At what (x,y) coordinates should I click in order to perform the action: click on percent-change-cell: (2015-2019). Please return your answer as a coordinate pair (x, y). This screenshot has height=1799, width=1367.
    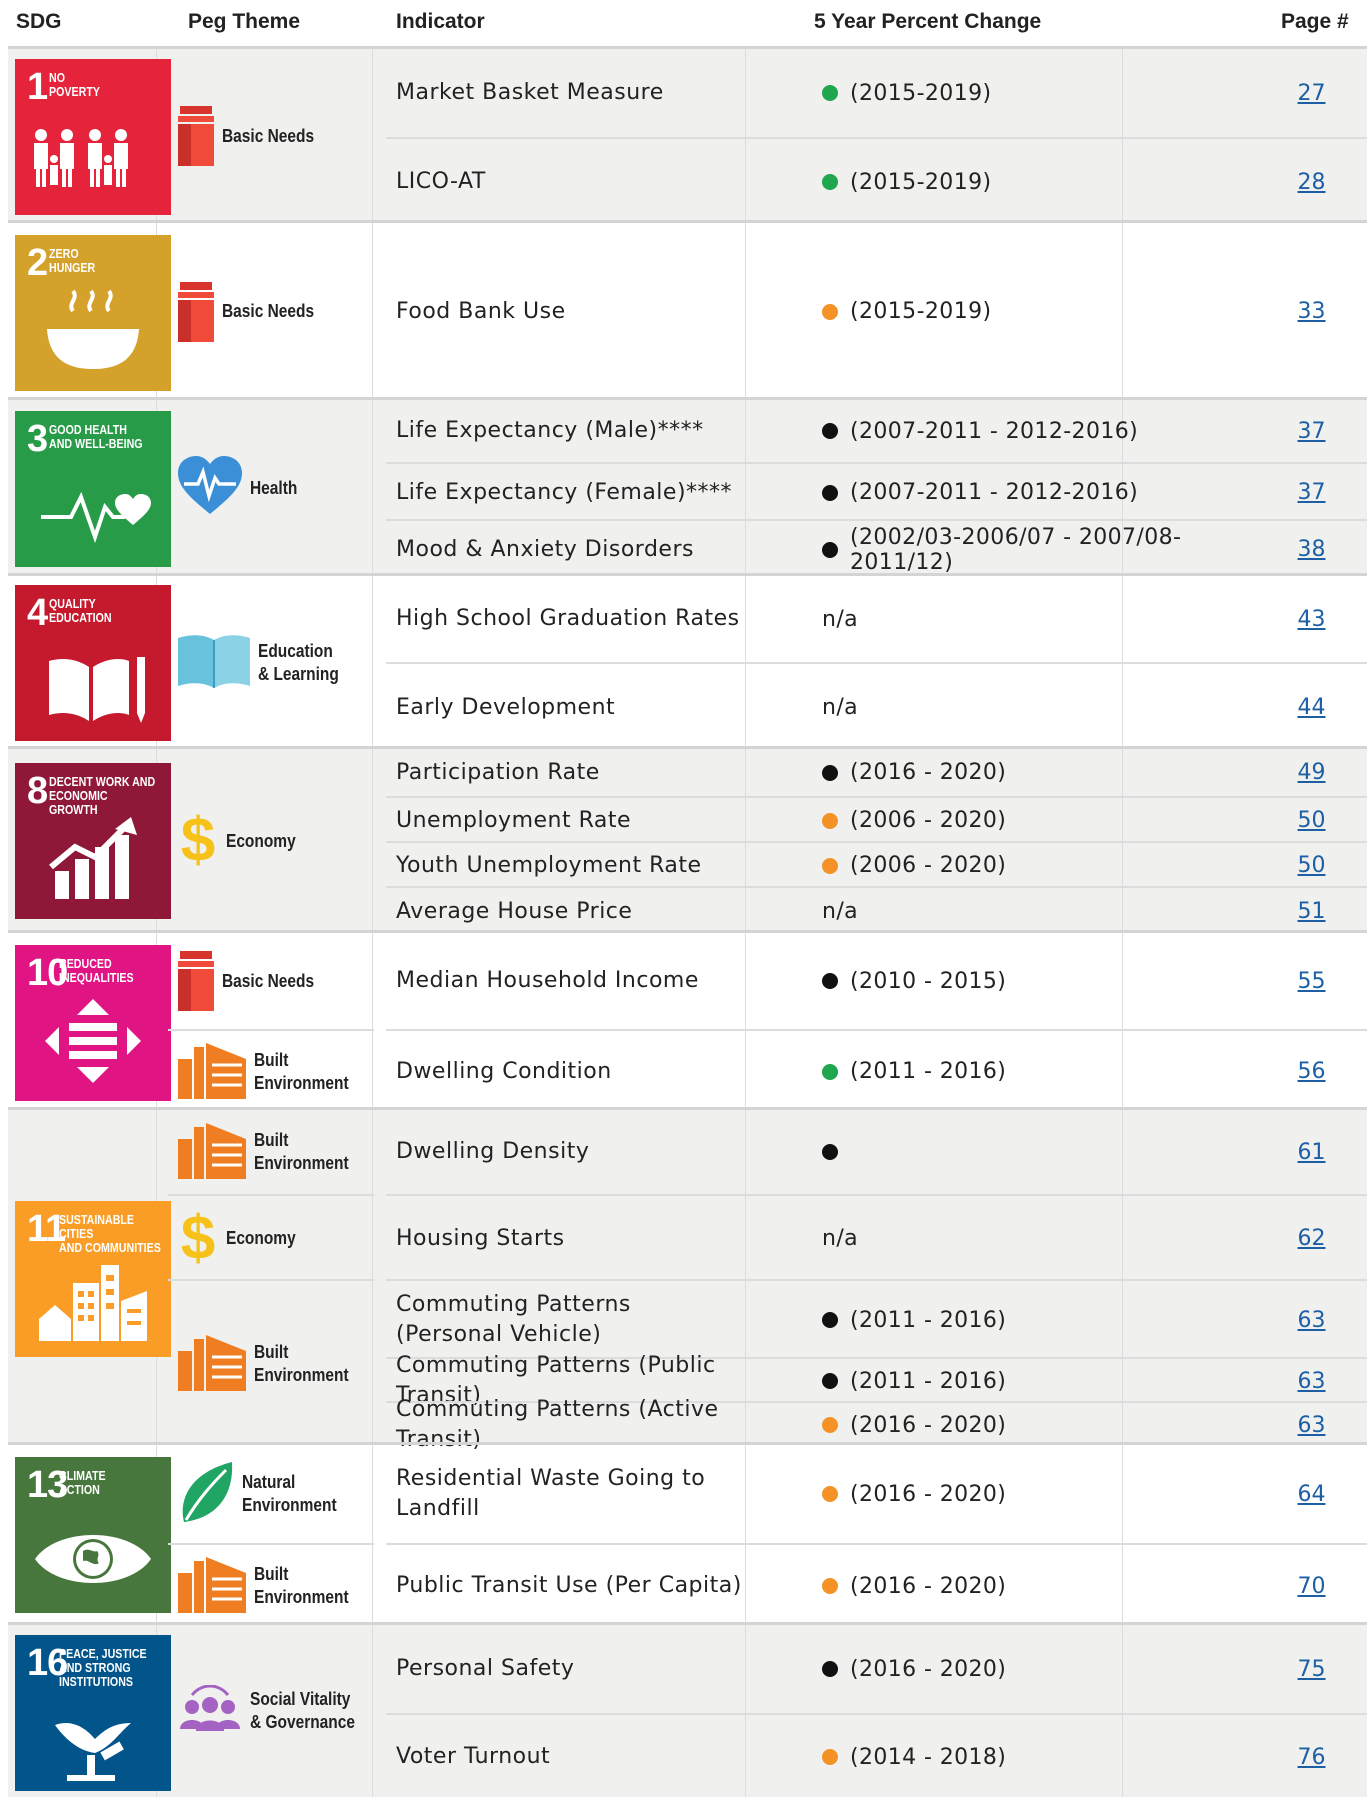
    Looking at the image, I should click on (1032, 93).